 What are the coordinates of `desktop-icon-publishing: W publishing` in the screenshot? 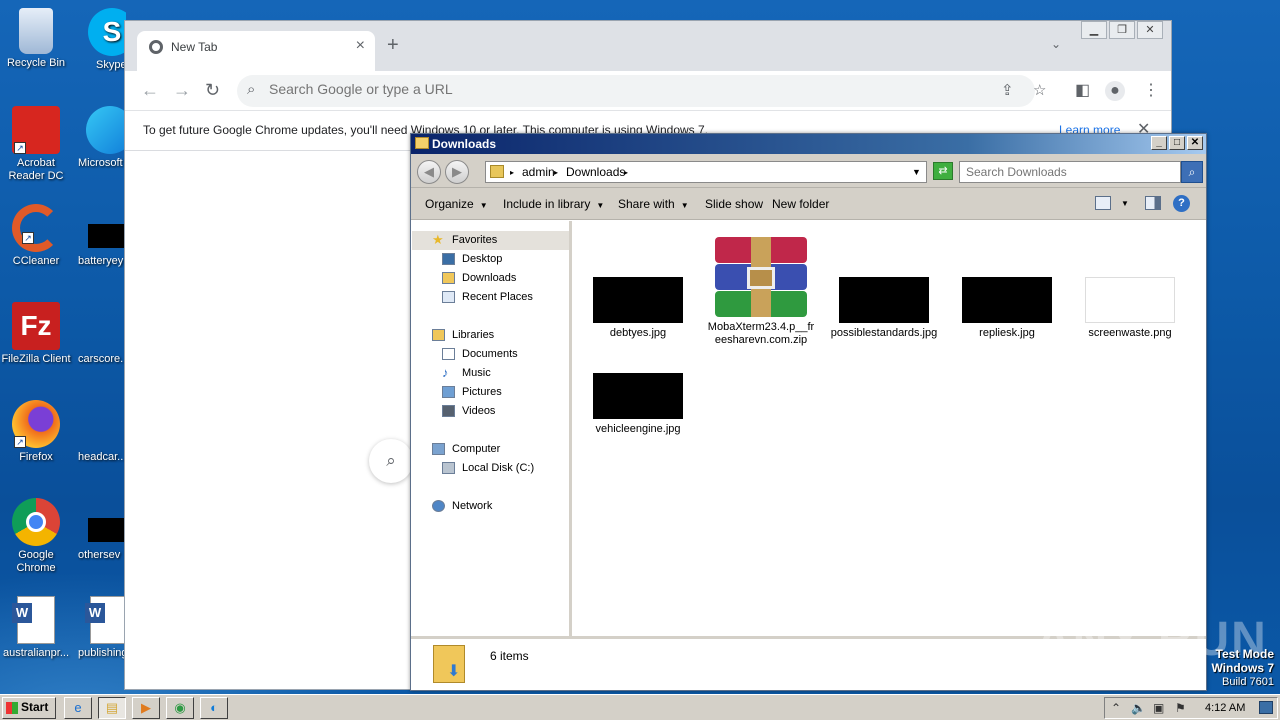 It's located at (102, 628).